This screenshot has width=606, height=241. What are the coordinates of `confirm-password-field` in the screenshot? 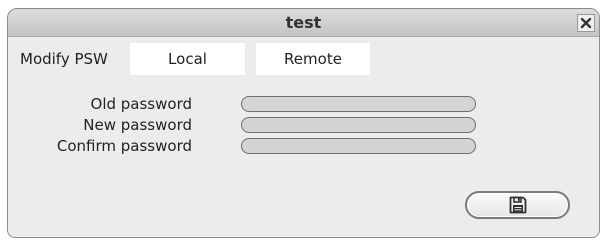 It's located at (358, 146).